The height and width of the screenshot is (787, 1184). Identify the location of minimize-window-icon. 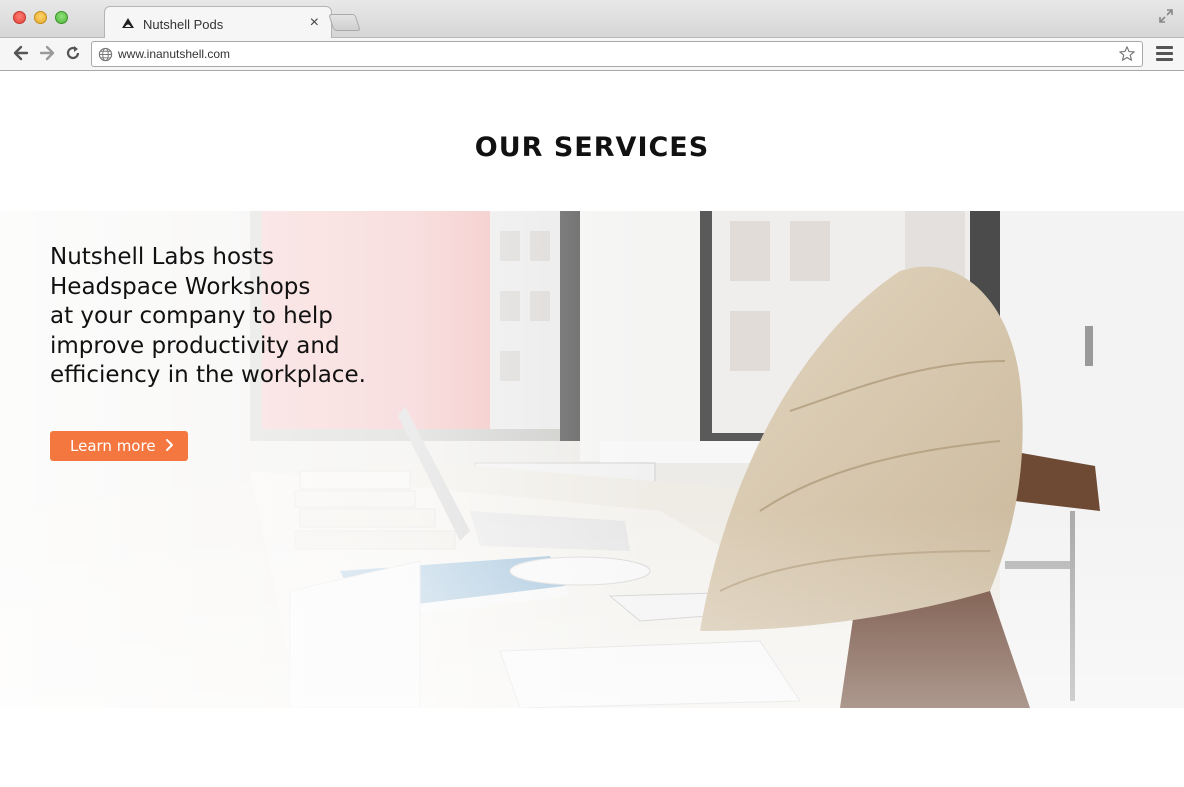
(40, 17).